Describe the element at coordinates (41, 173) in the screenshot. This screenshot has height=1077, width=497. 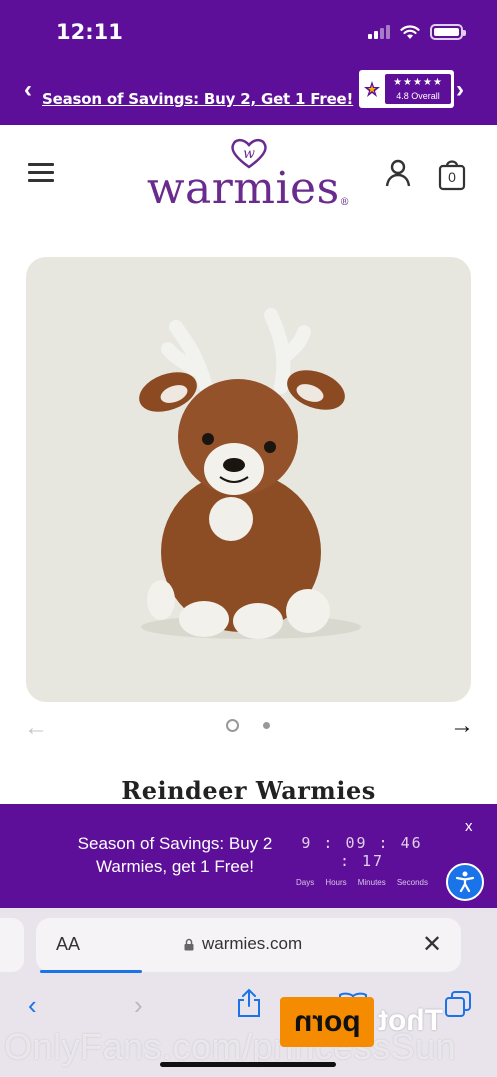
I see `menu-icon` at that location.